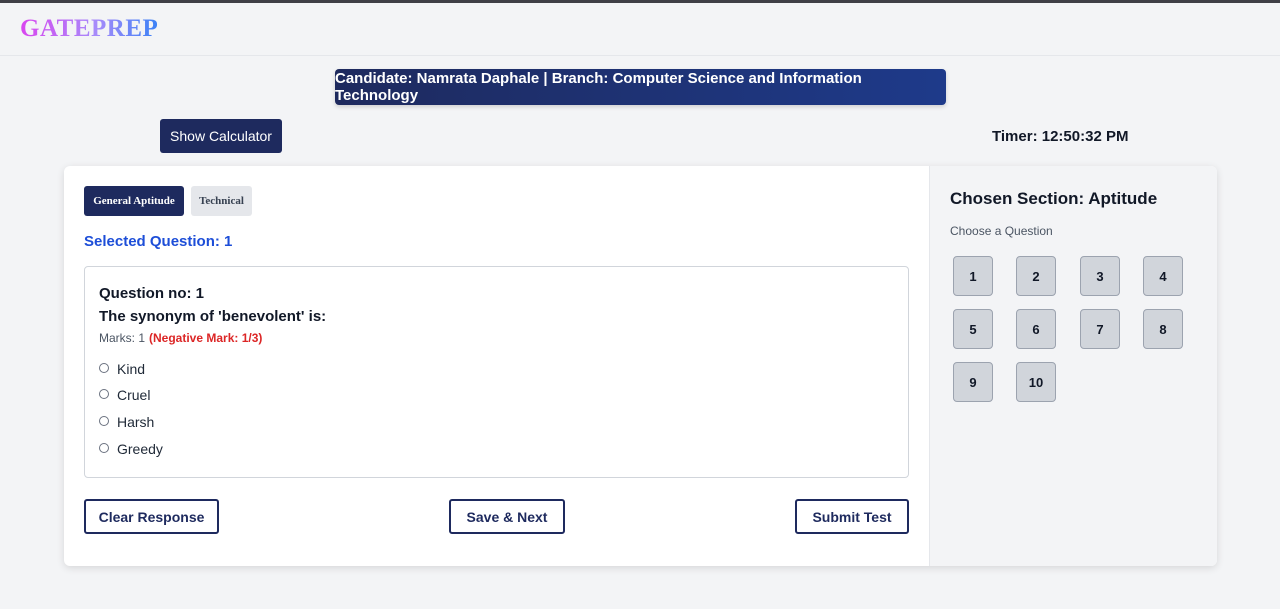 This screenshot has height=609, width=1280. Describe the element at coordinates (1060, 136) in the screenshot. I see `timer: Timer: 12:50:32 PM` at that location.